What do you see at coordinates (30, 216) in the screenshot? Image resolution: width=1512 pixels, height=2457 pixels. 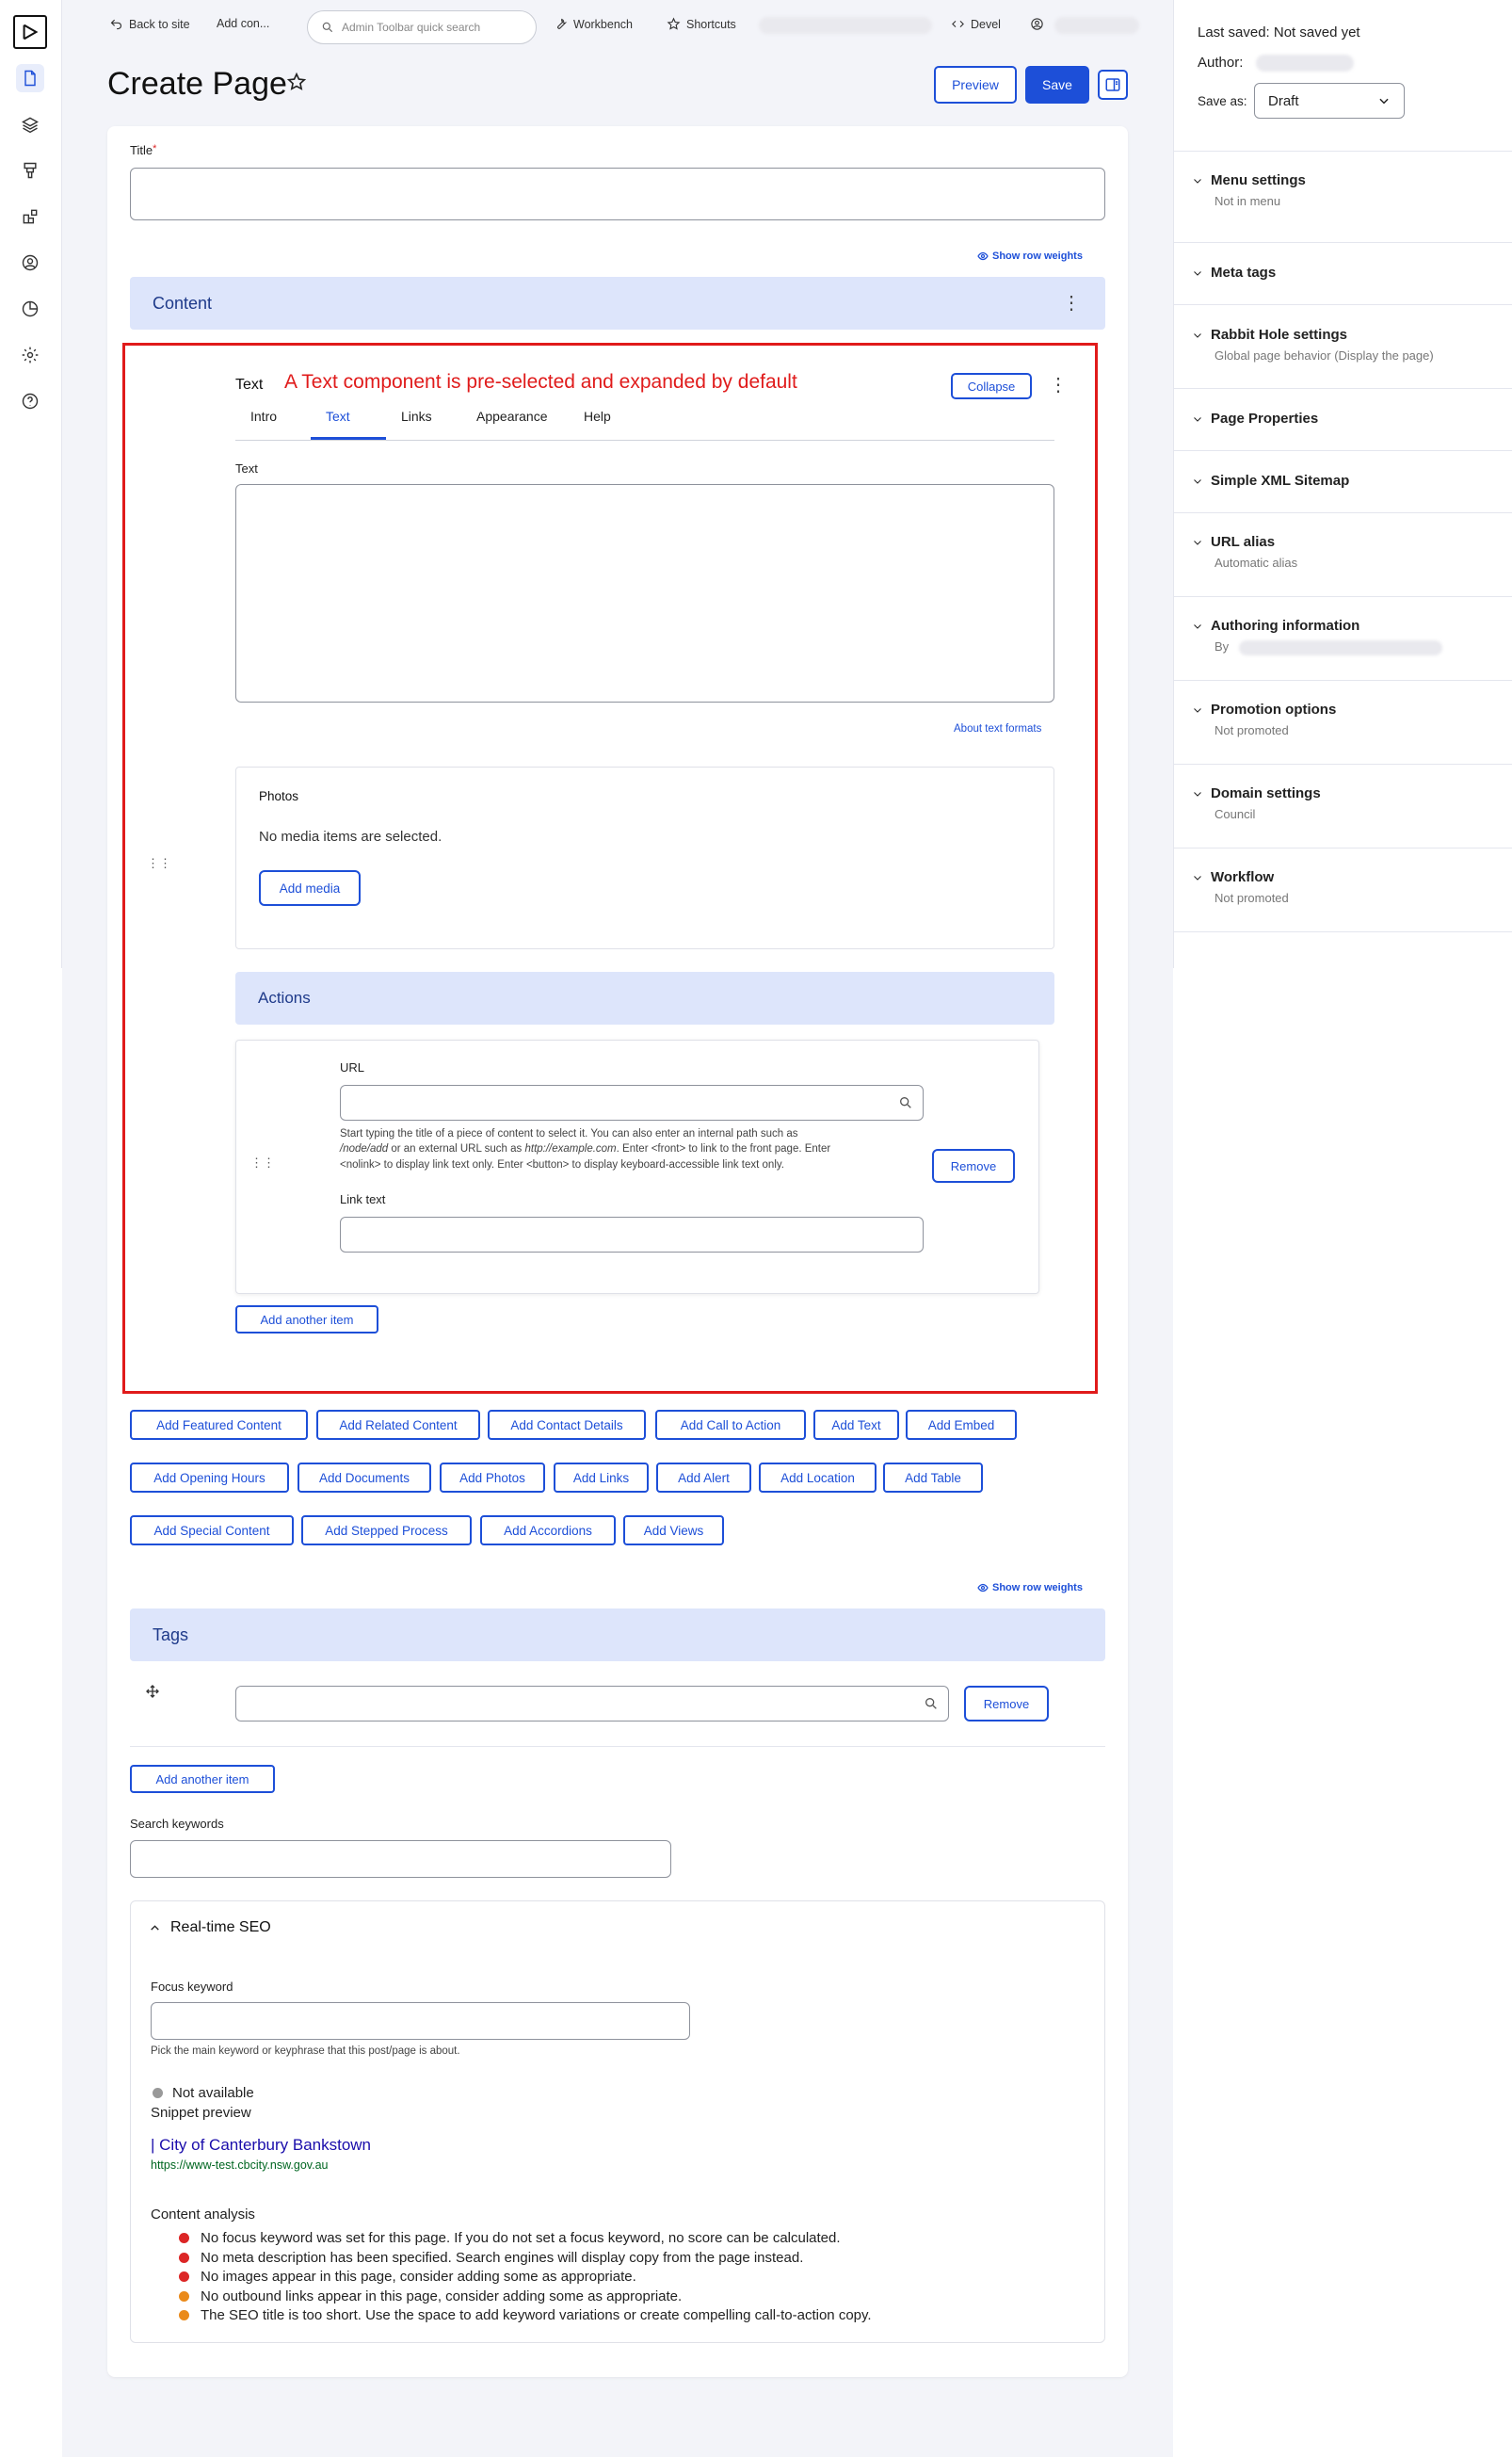 I see `extend-icon` at bounding box center [30, 216].